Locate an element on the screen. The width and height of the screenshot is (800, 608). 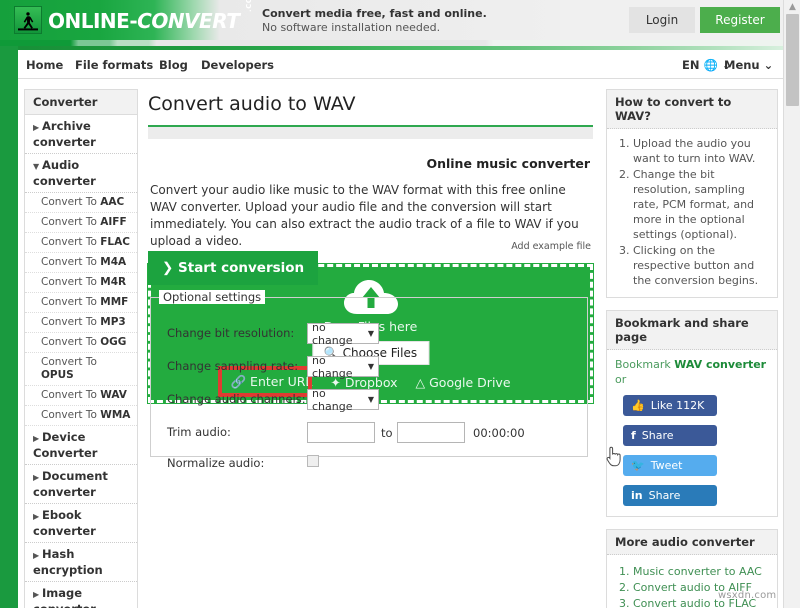
chevron-down-icon: ⌄ is located at coordinates (768, 65).